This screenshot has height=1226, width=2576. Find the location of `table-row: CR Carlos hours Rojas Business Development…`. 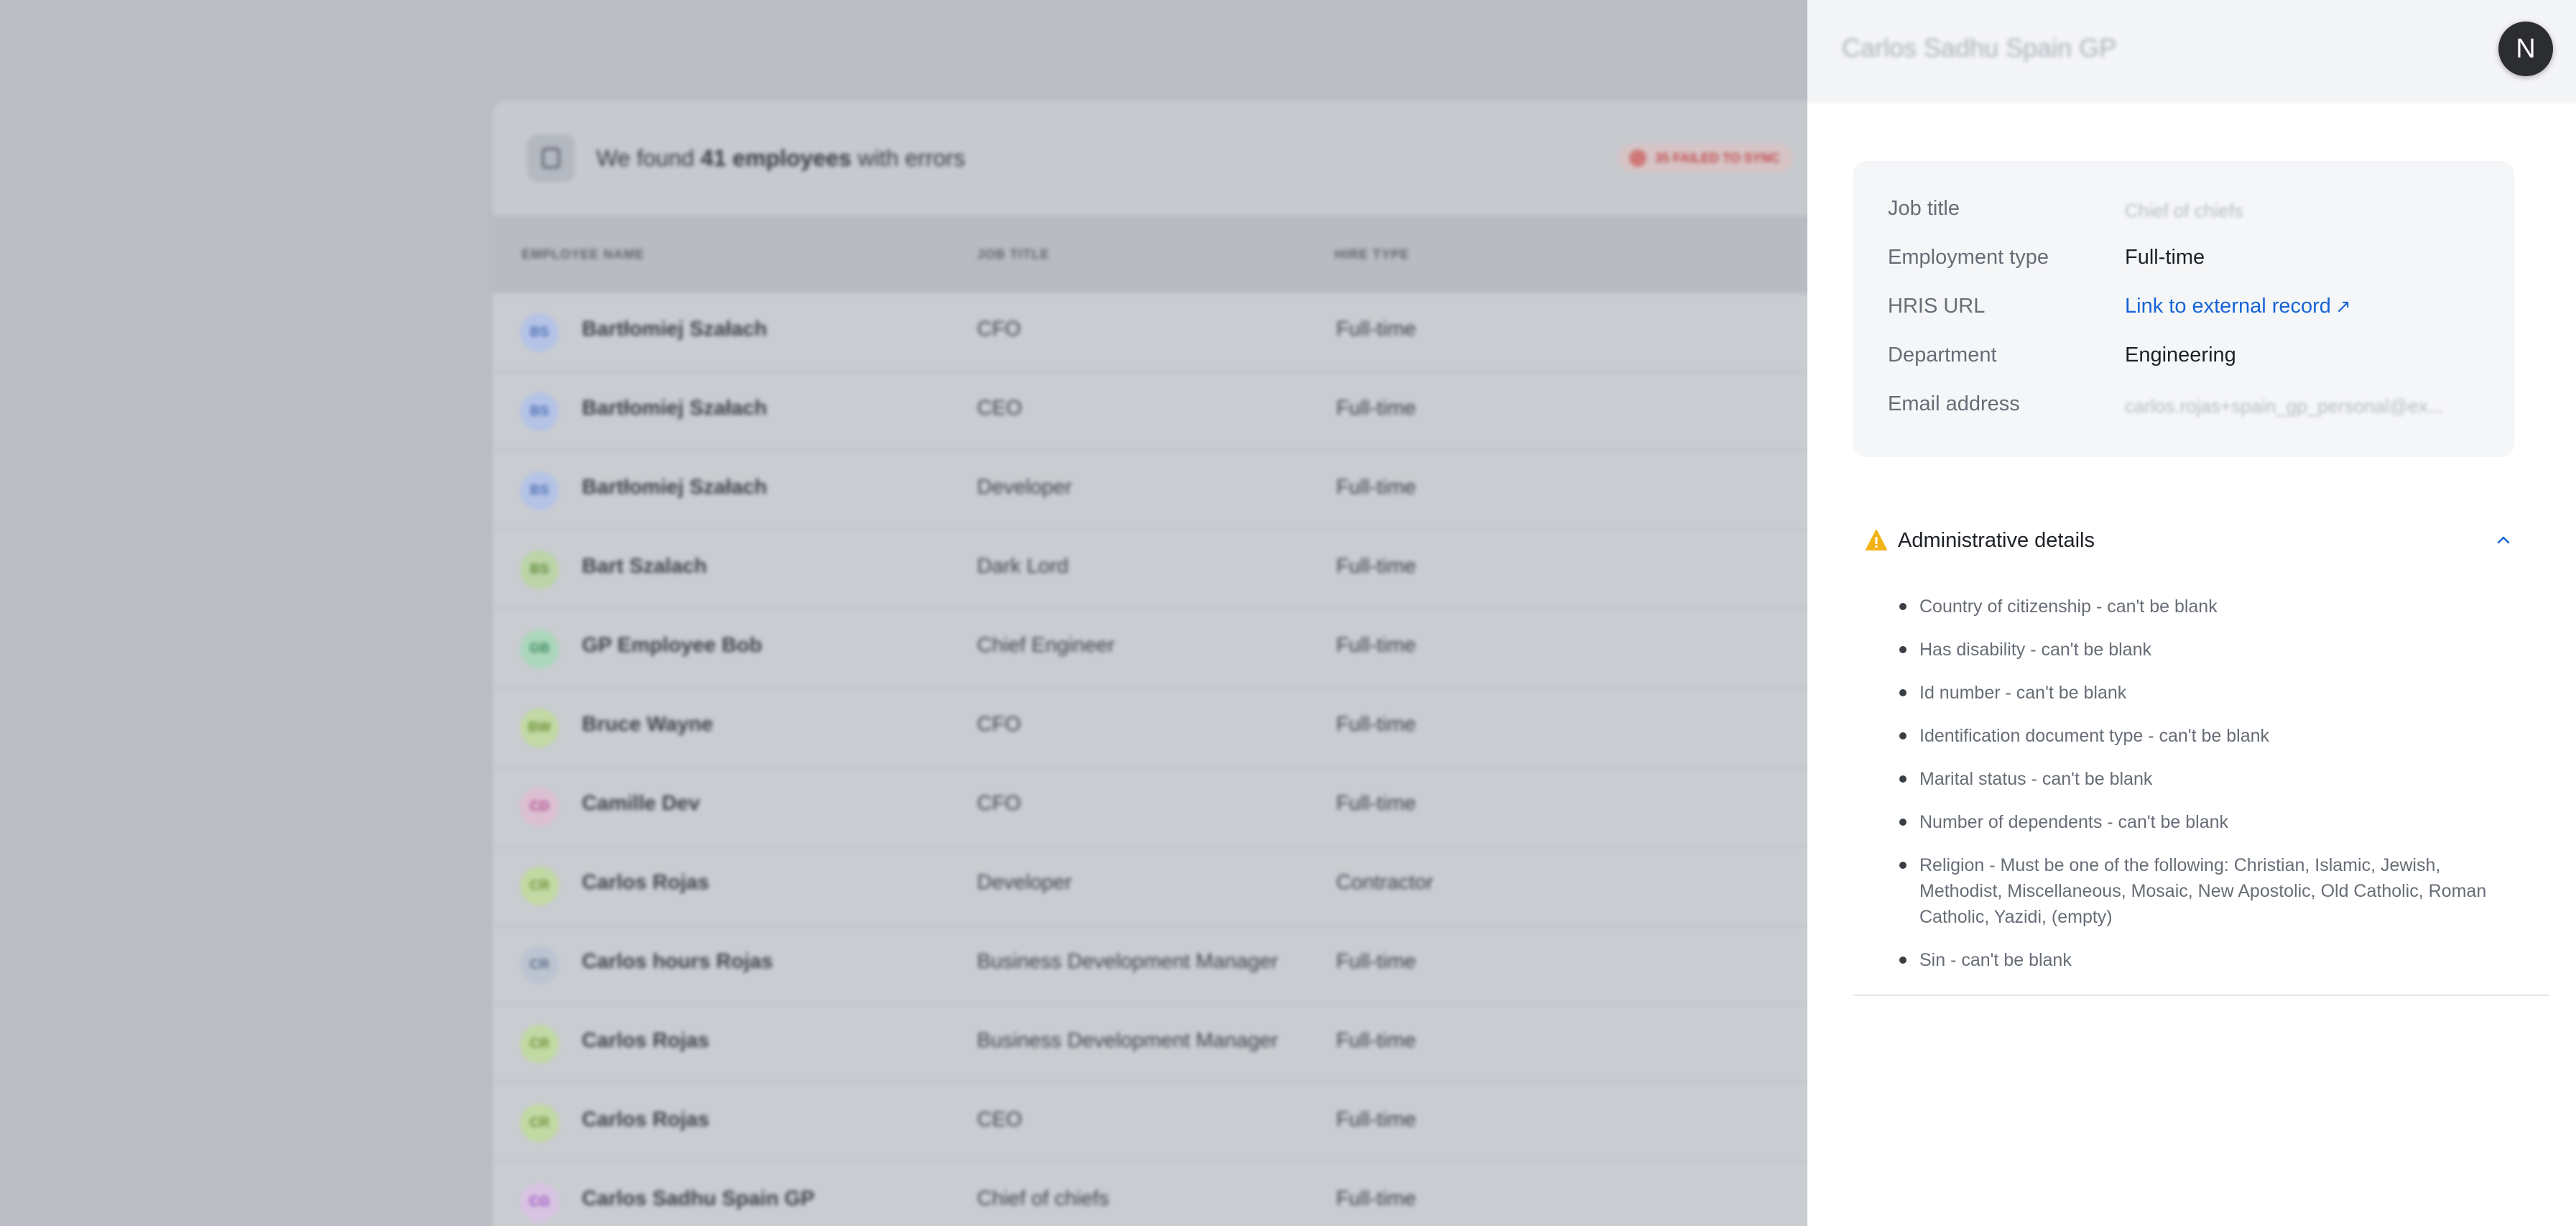

table-row: CR Carlos hours Rojas Business Development… is located at coordinates (1150, 965).